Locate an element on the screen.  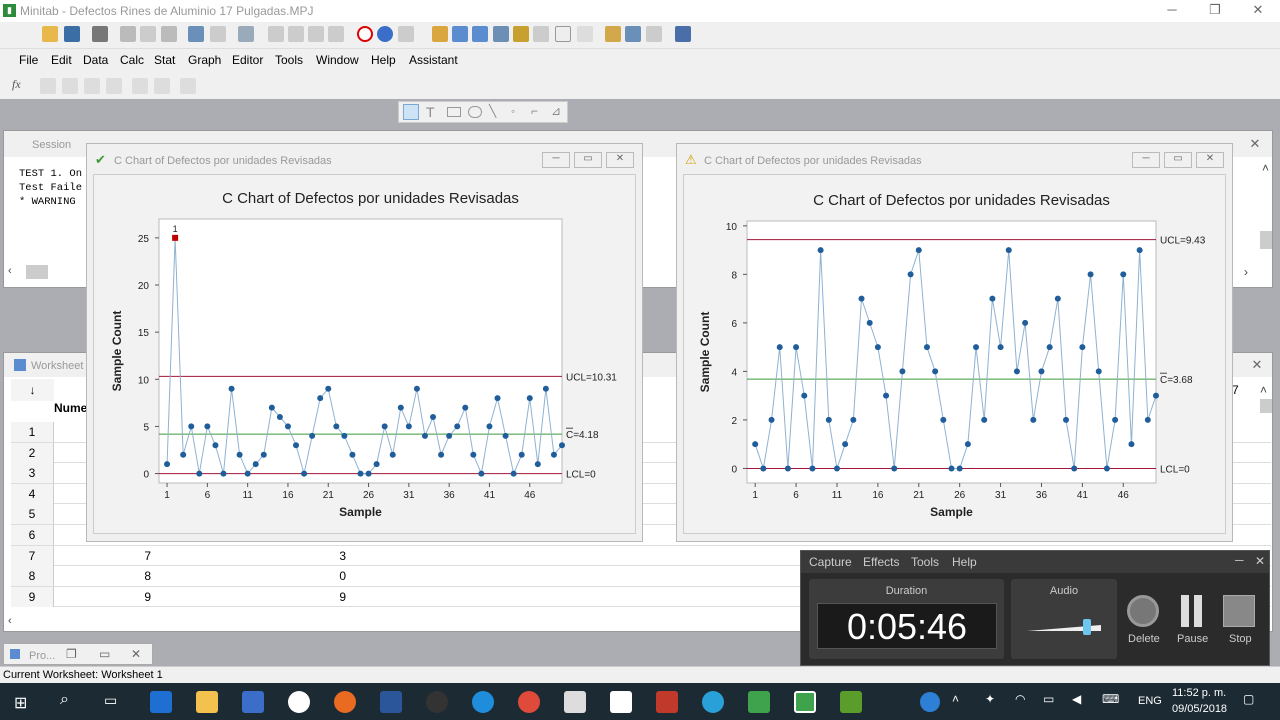
cell: 0 is located at coordinates (253, 576).